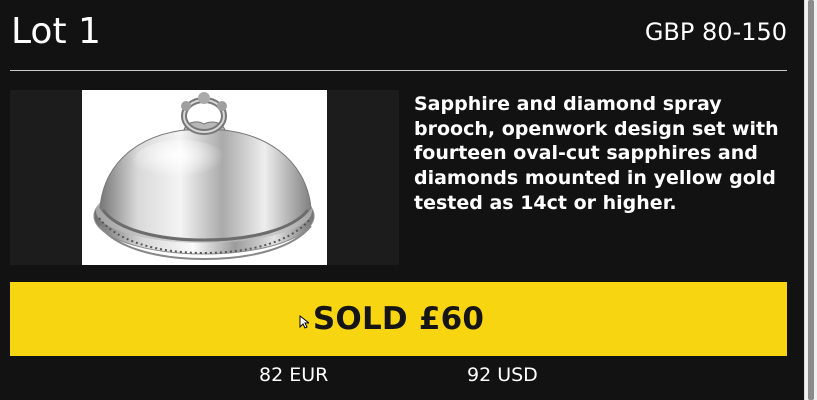 The image size is (817, 400). I want to click on mouse-pointer-icon, so click(304, 322).